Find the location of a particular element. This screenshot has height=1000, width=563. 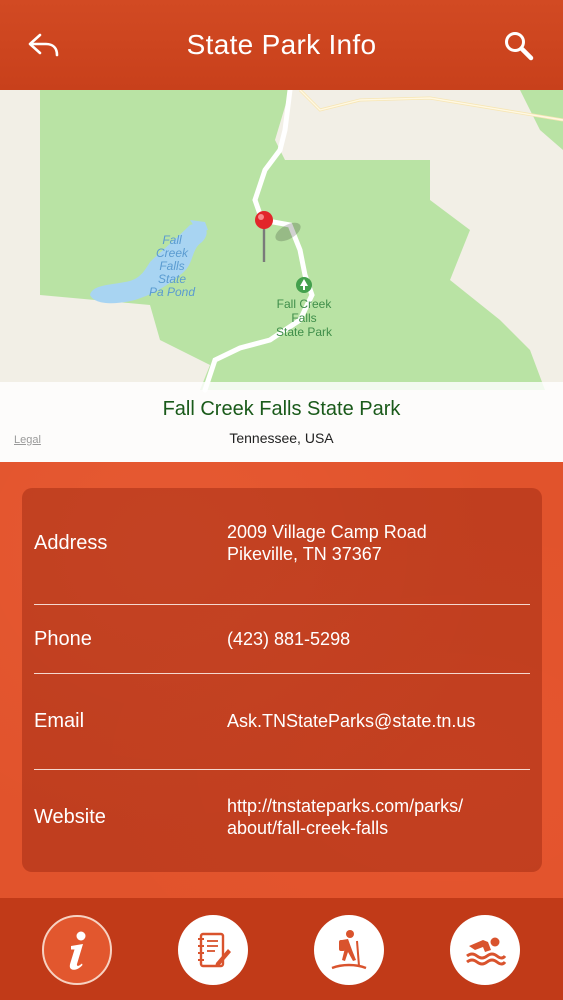

email-value: Ask.TNStateParks@state.tn.us is located at coordinates (378, 721).